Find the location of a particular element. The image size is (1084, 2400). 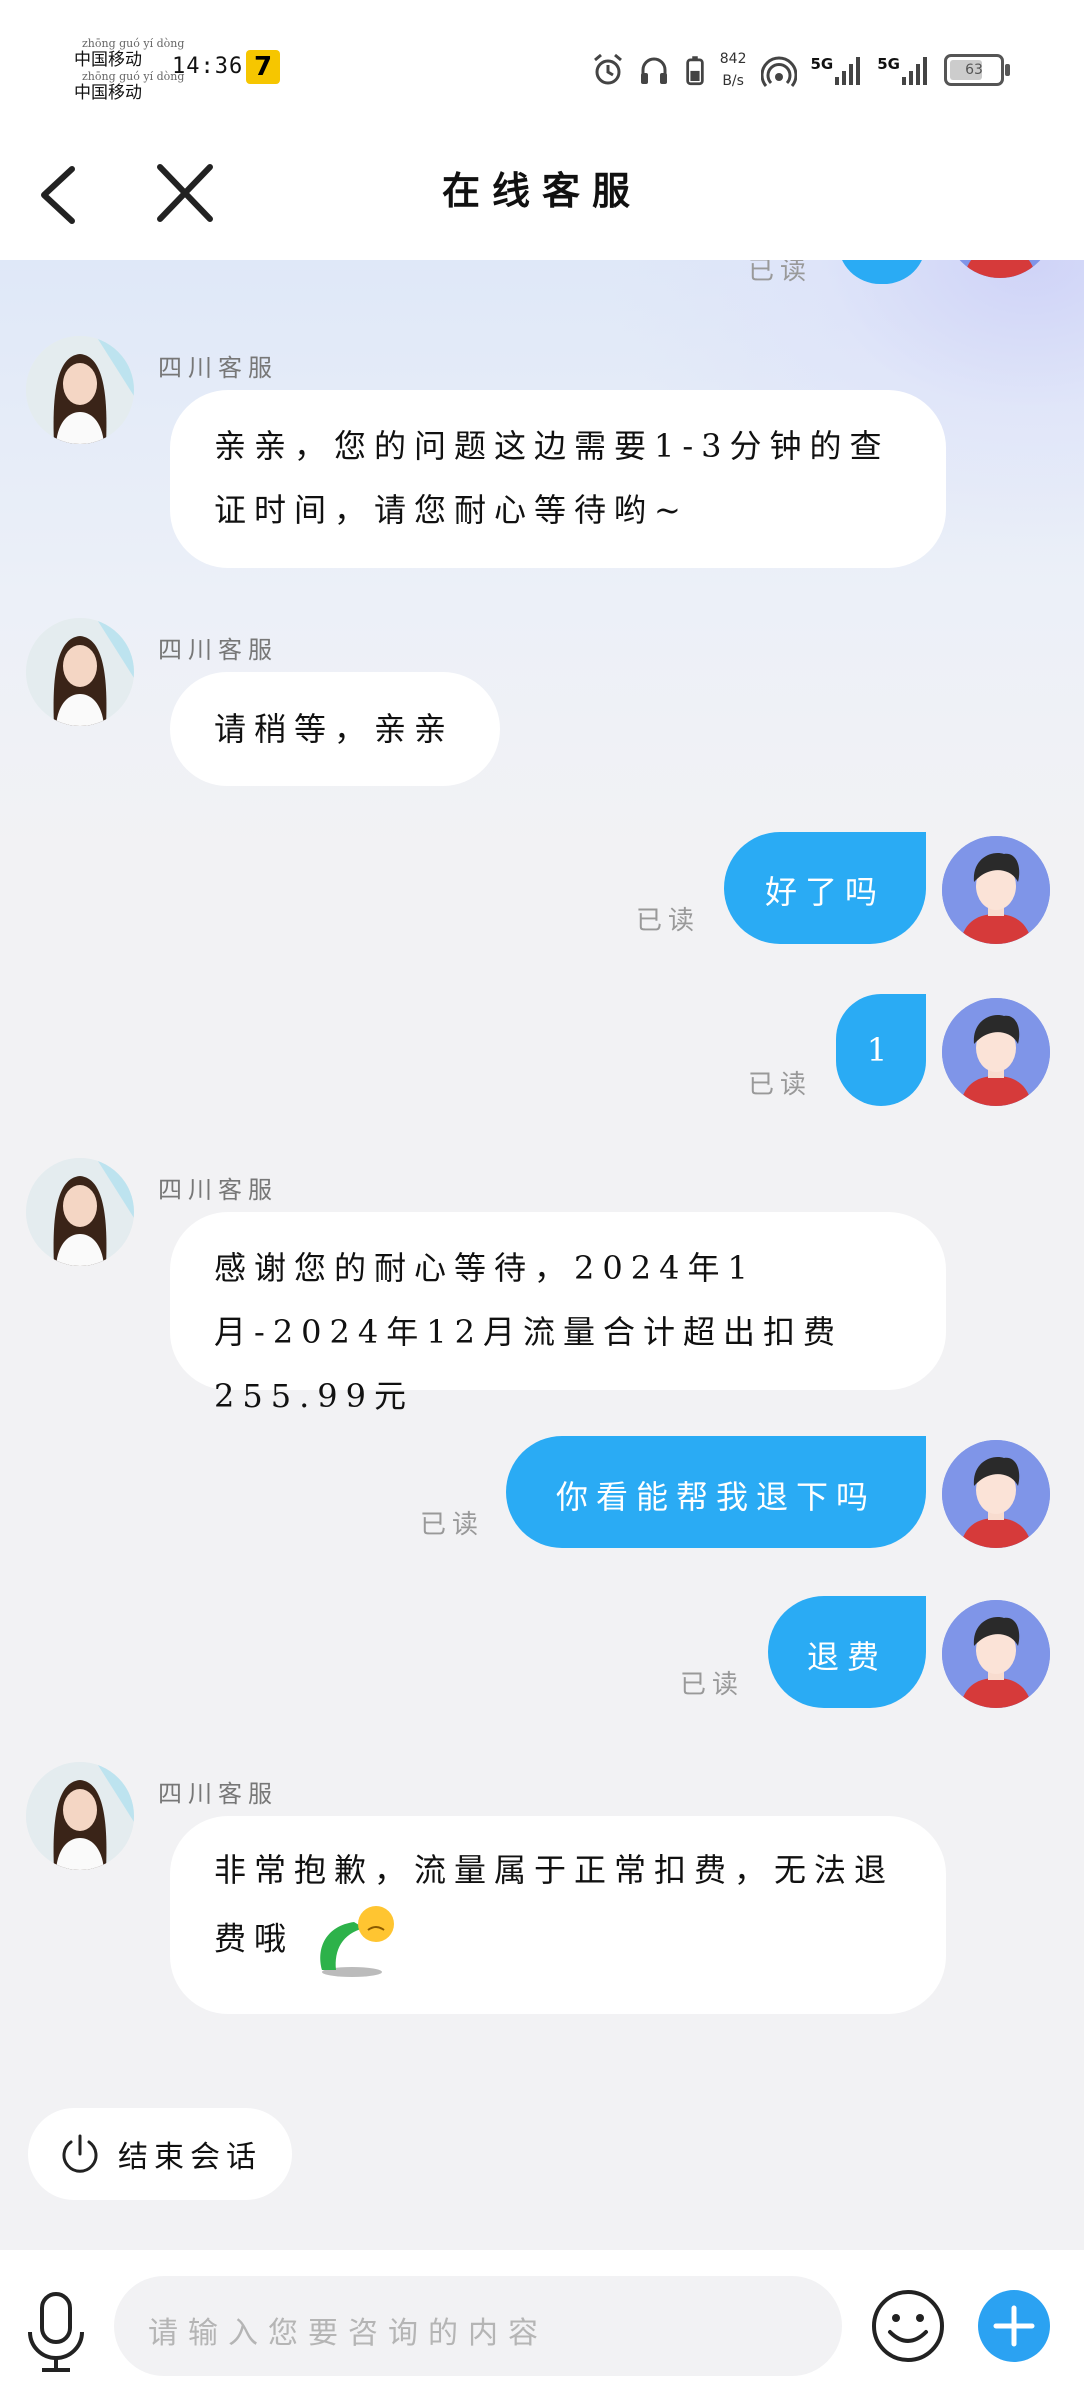

add-attachment-button is located at coordinates (1014, 2326).